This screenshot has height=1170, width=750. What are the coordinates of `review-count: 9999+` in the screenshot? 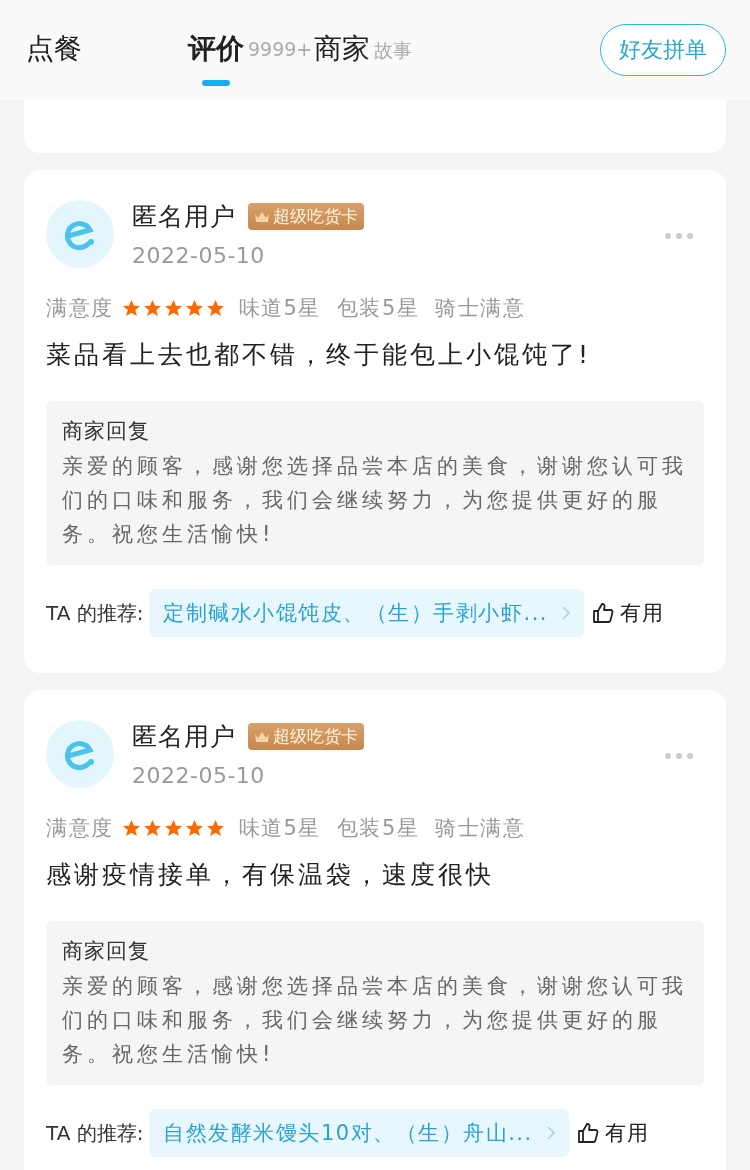 It's located at (280, 49).